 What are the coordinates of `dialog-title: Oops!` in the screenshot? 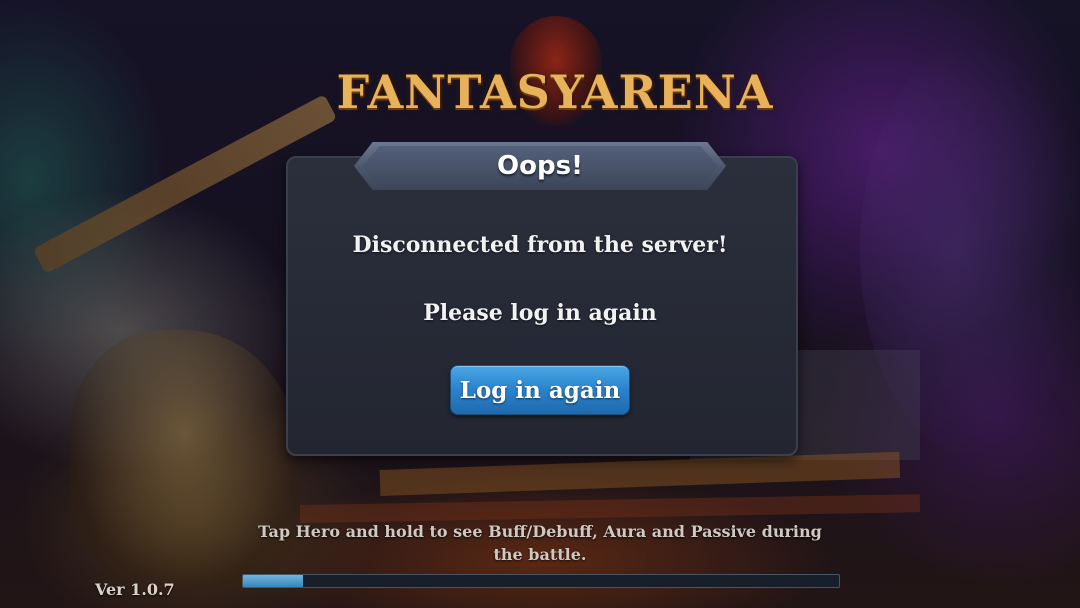 It's located at (540, 166).